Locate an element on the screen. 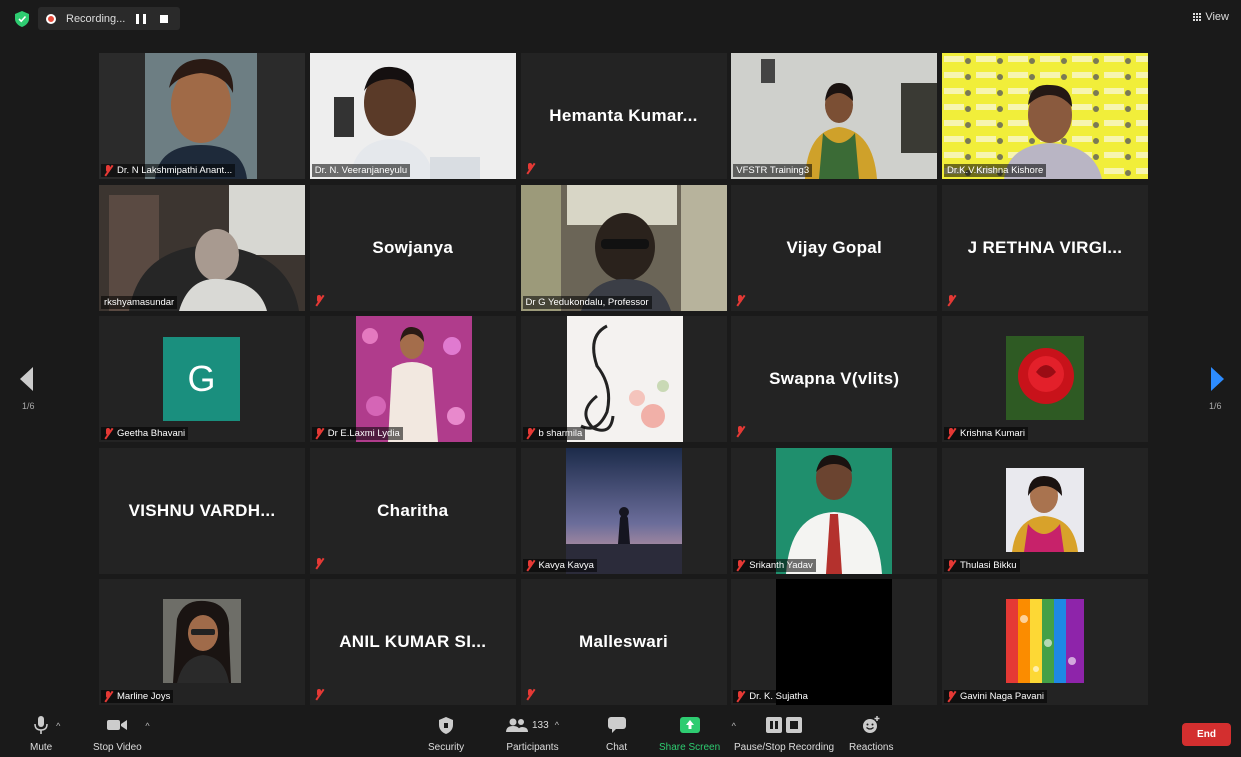 The width and height of the screenshot is (1241, 757). mute-button: ^ Mute is located at coordinates (45, 734).